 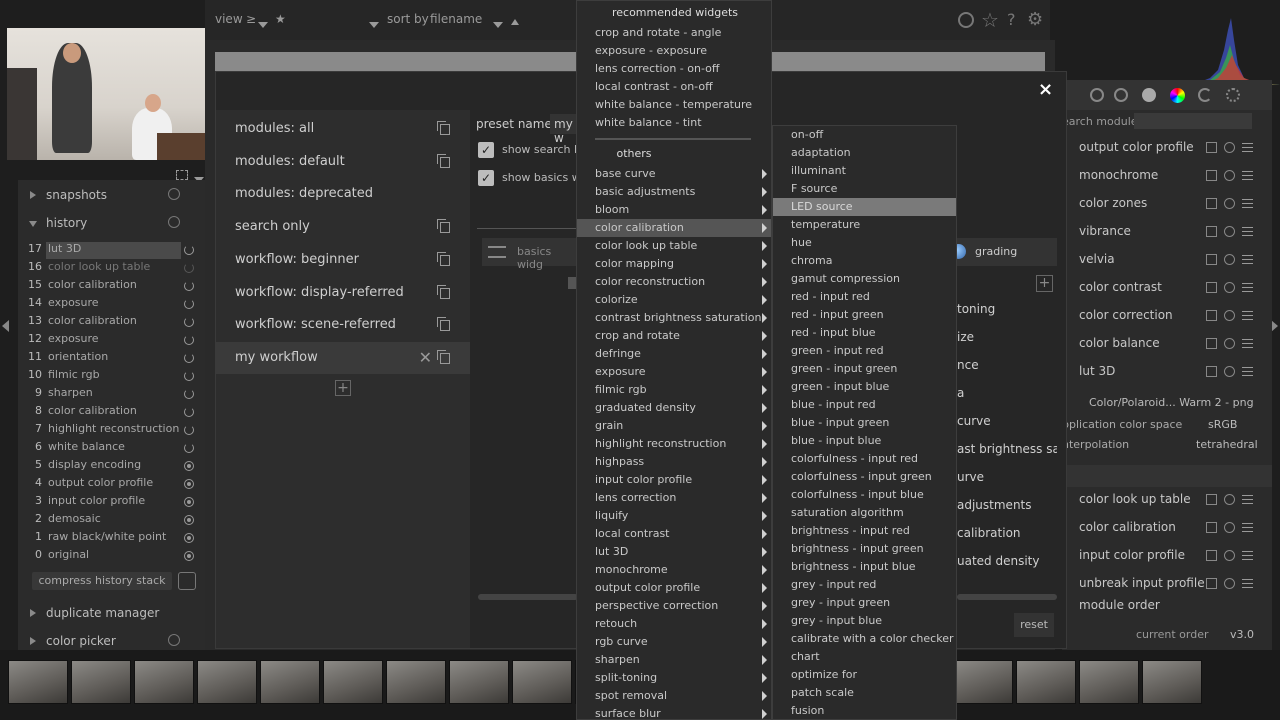 What do you see at coordinates (1167, 204) in the screenshot?
I see `module-item: color zones` at bounding box center [1167, 204].